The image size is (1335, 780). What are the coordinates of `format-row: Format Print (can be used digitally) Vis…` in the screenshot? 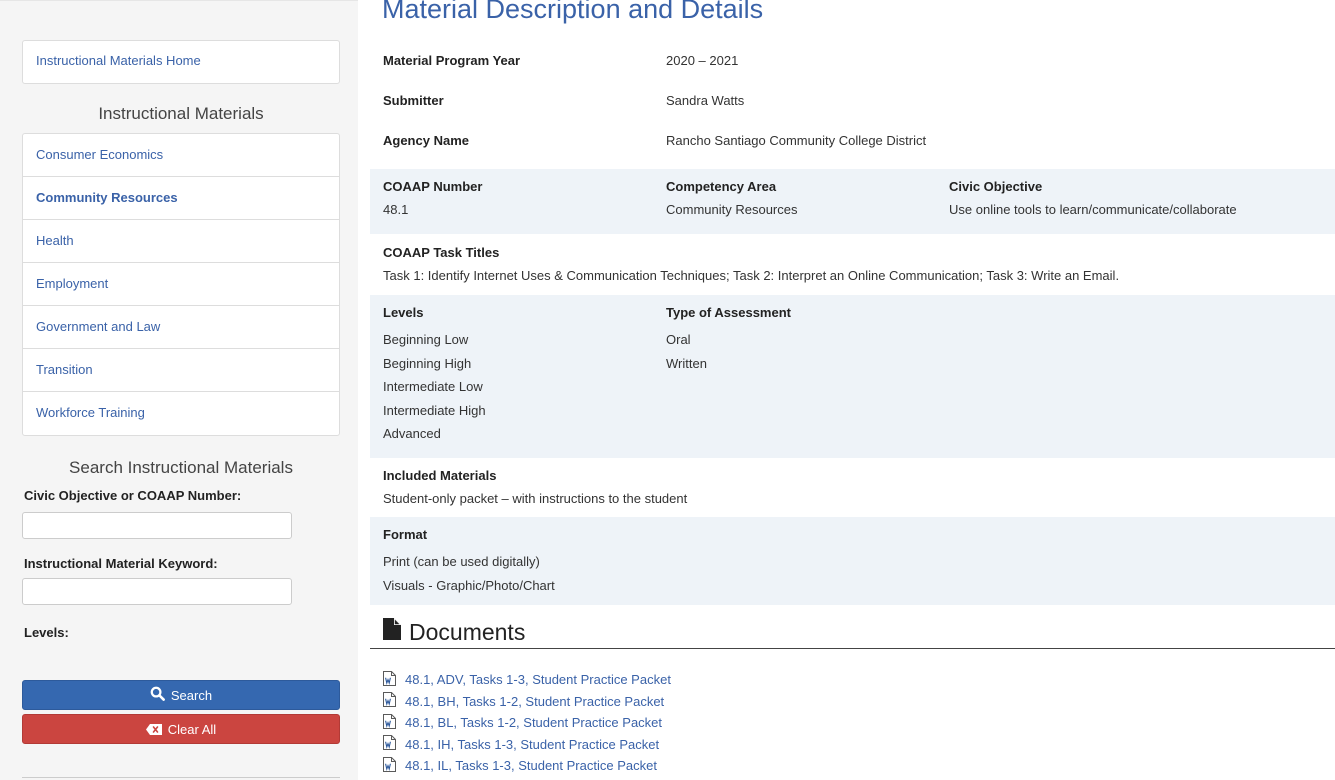 It's located at (852, 561).